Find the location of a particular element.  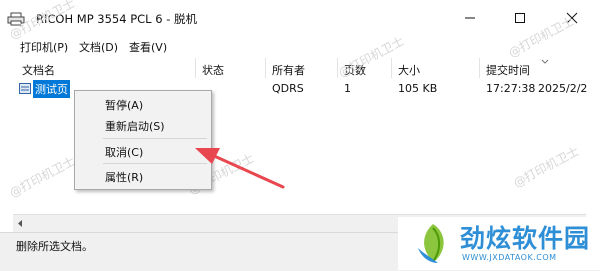

menu-printer: 打印机(P) is located at coordinates (44, 47).